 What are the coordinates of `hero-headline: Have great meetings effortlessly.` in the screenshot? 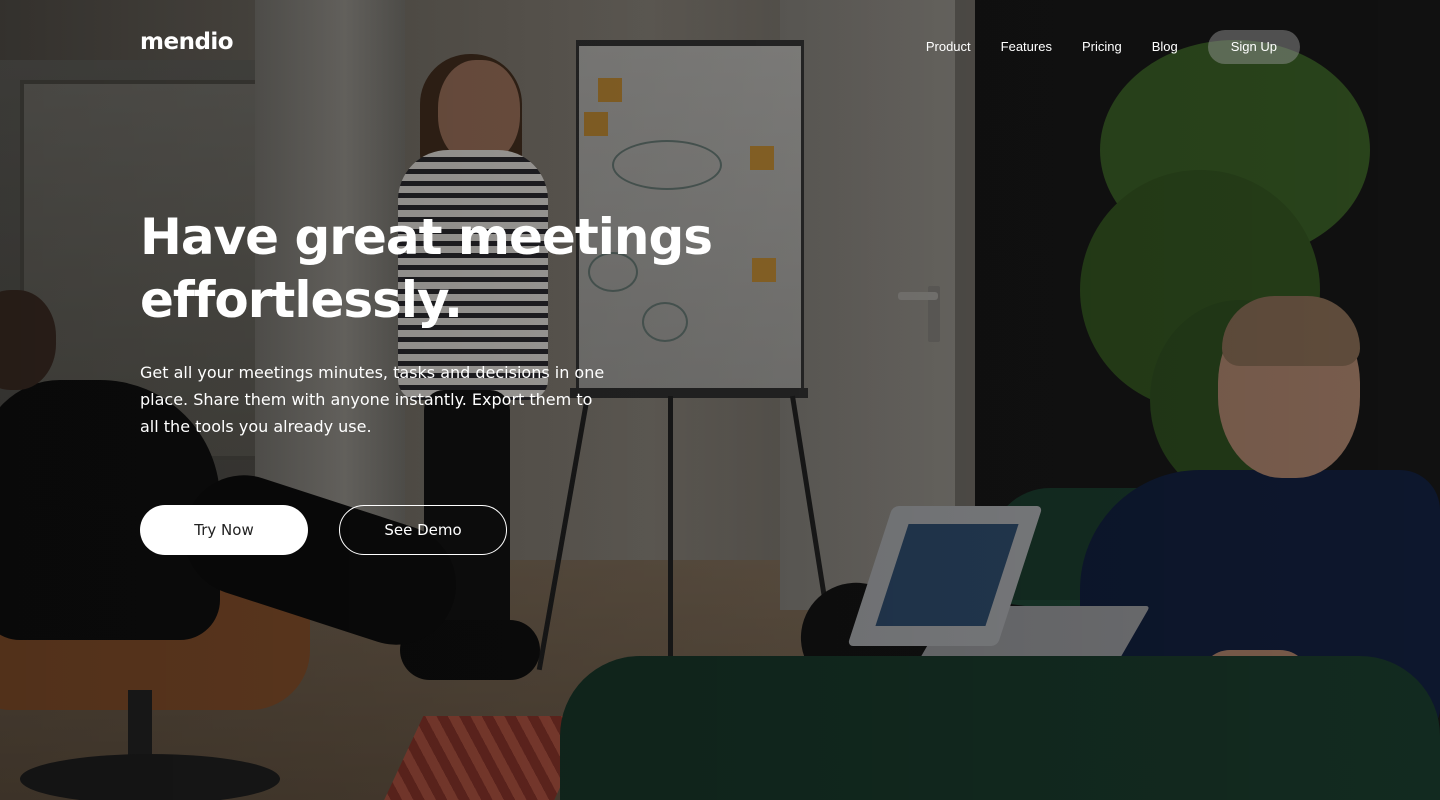 It's located at (460, 269).